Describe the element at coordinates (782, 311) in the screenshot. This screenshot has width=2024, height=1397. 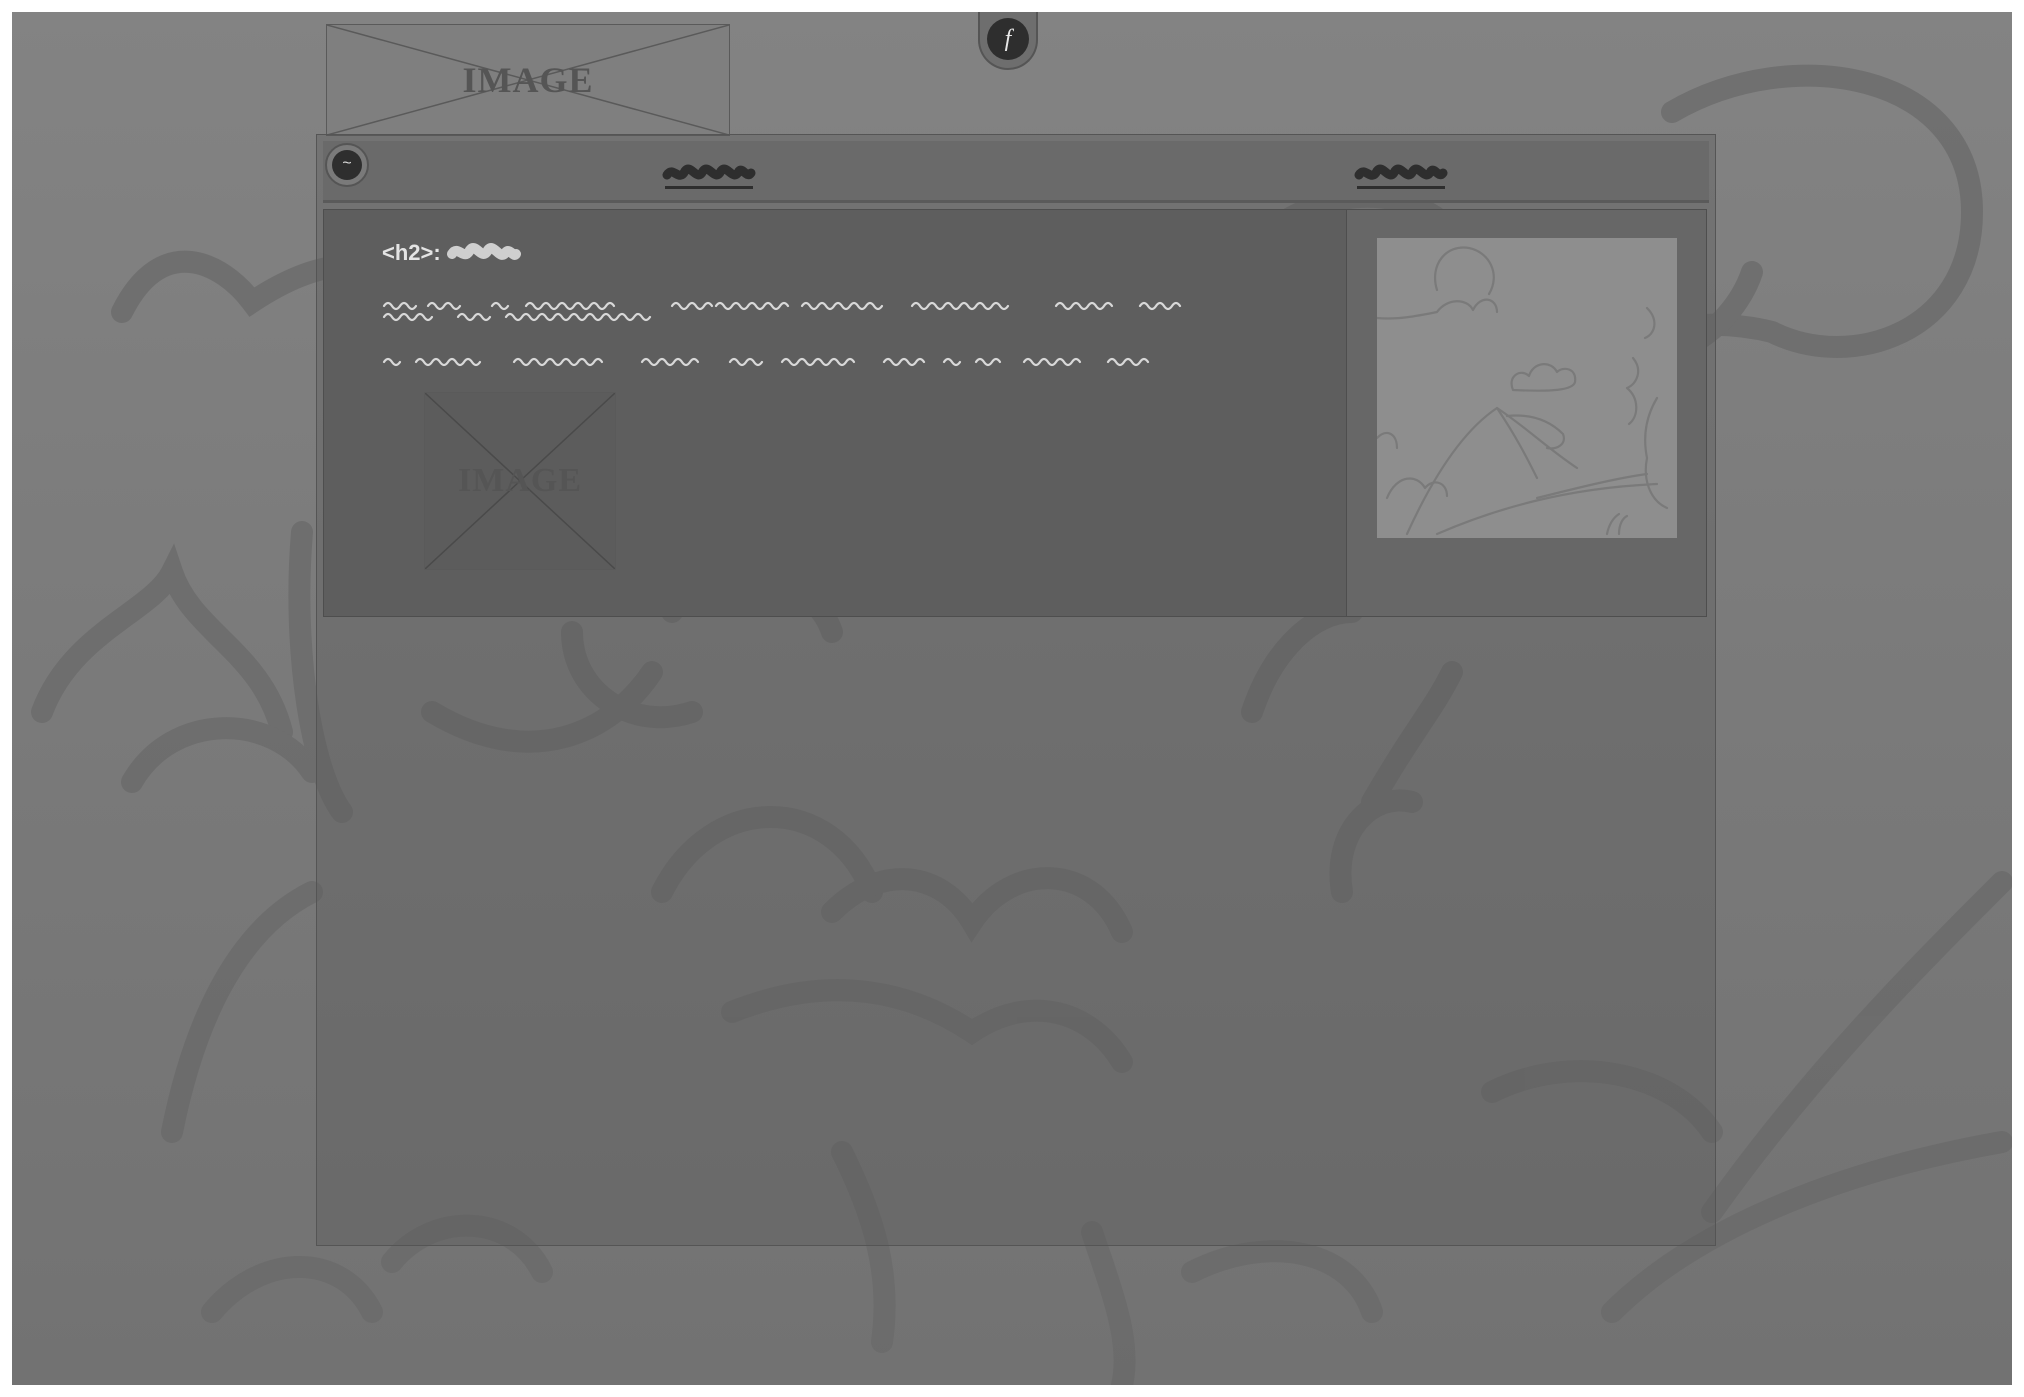
I see `paragraph-1-scribble` at that location.